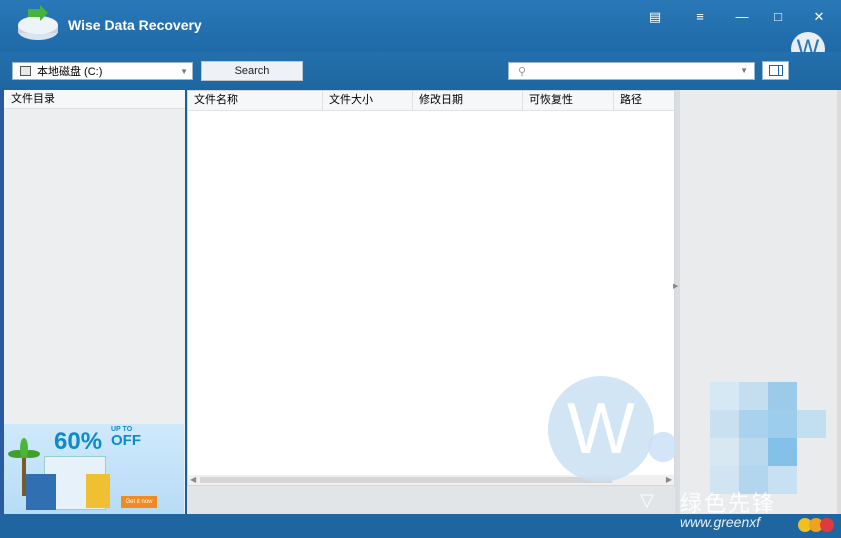 Image resolution: width=841 pixels, height=538 pixels. What do you see at coordinates (655, 17) in the screenshot?
I see `feedback-icon: ▤` at bounding box center [655, 17].